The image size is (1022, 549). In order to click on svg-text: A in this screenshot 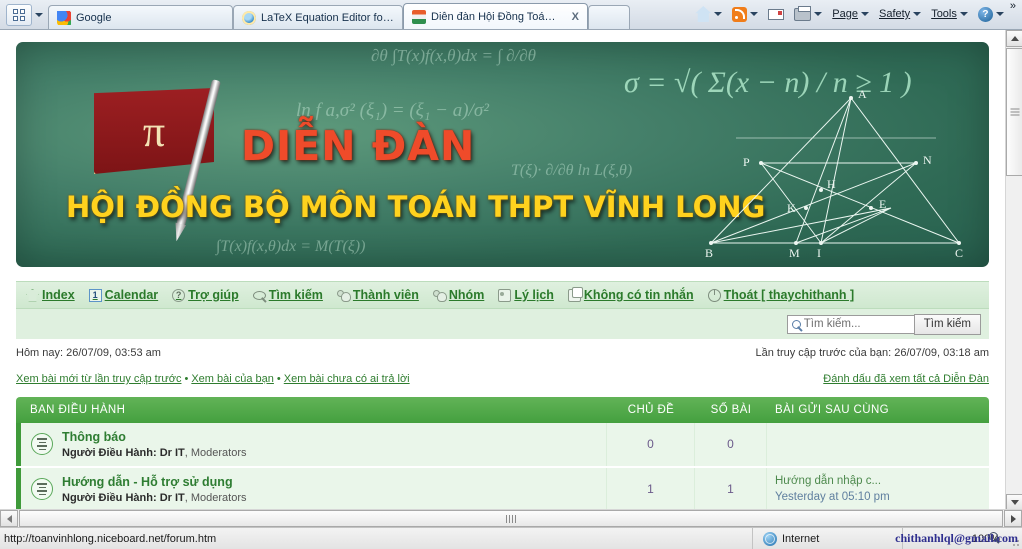, I will do `click(862, 94)`.